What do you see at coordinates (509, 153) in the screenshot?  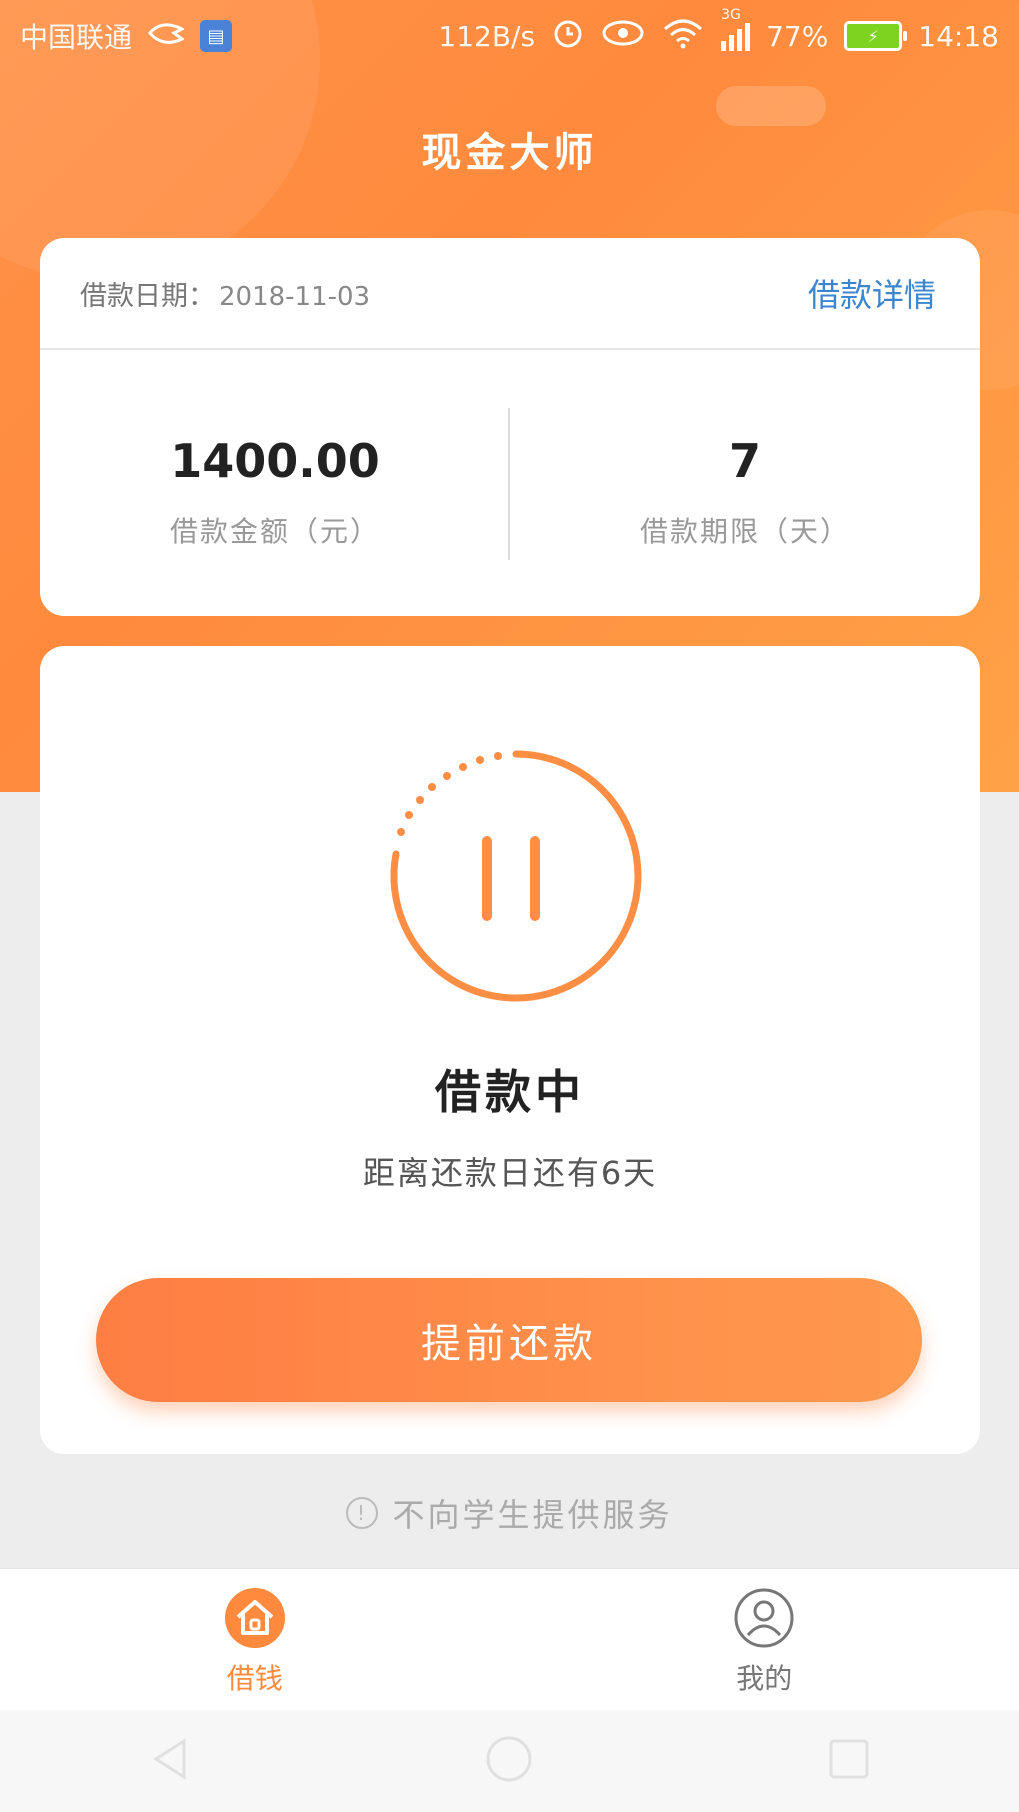 I see `page-title: 现金大师` at bounding box center [509, 153].